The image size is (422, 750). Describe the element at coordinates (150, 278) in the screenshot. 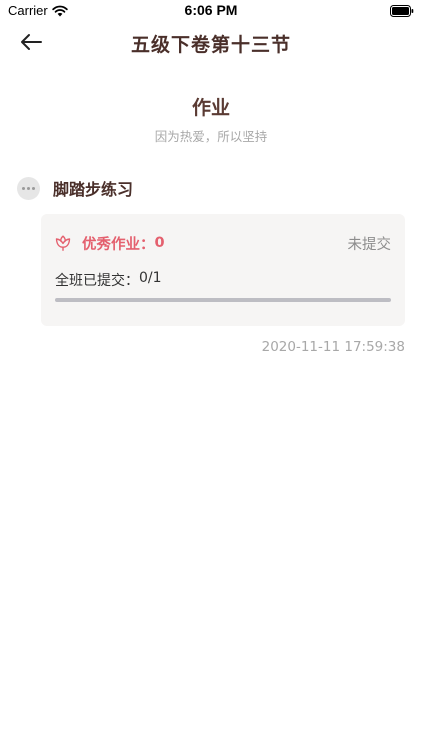

I see `class-submitted-value: 0/1` at that location.